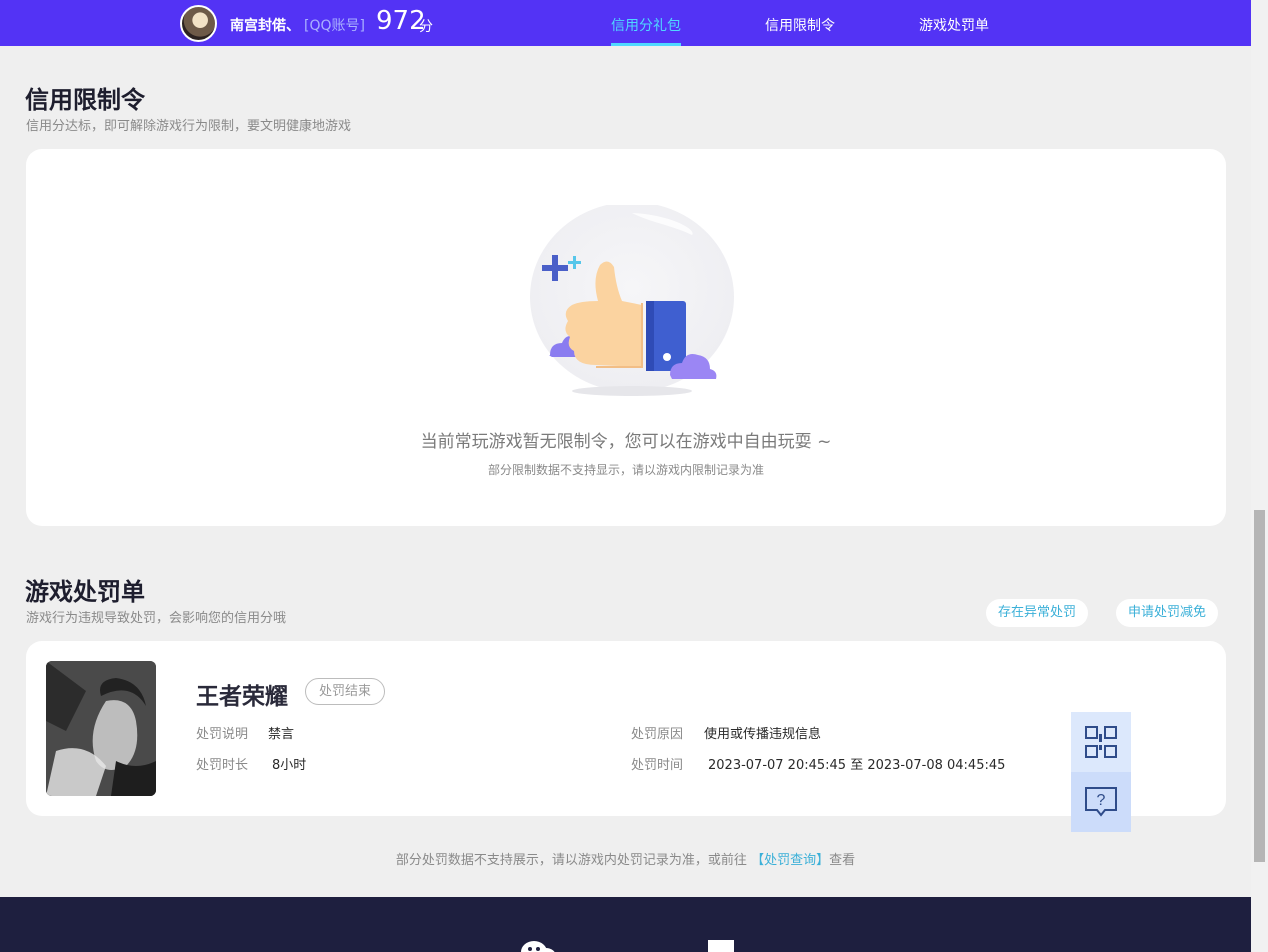 Image resolution: width=1268 pixels, height=952 pixels. What do you see at coordinates (800, 25) in the screenshot?
I see `nav-credit-restriction: 信用限制令` at bounding box center [800, 25].